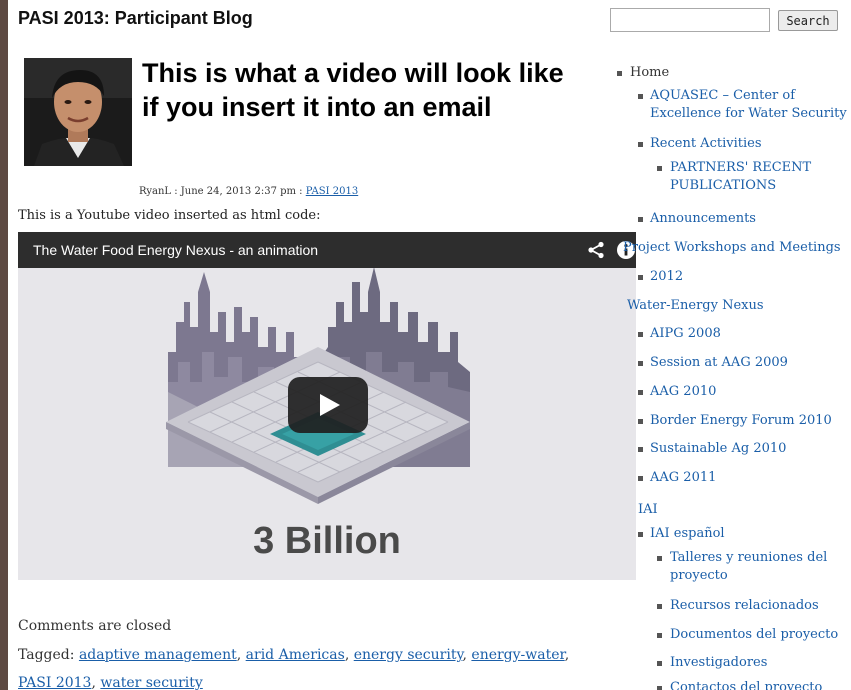 This screenshot has height=690, width=851. I want to click on sidebar-item-aquasec-cont: Excellence for Water Security, so click(748, 114).